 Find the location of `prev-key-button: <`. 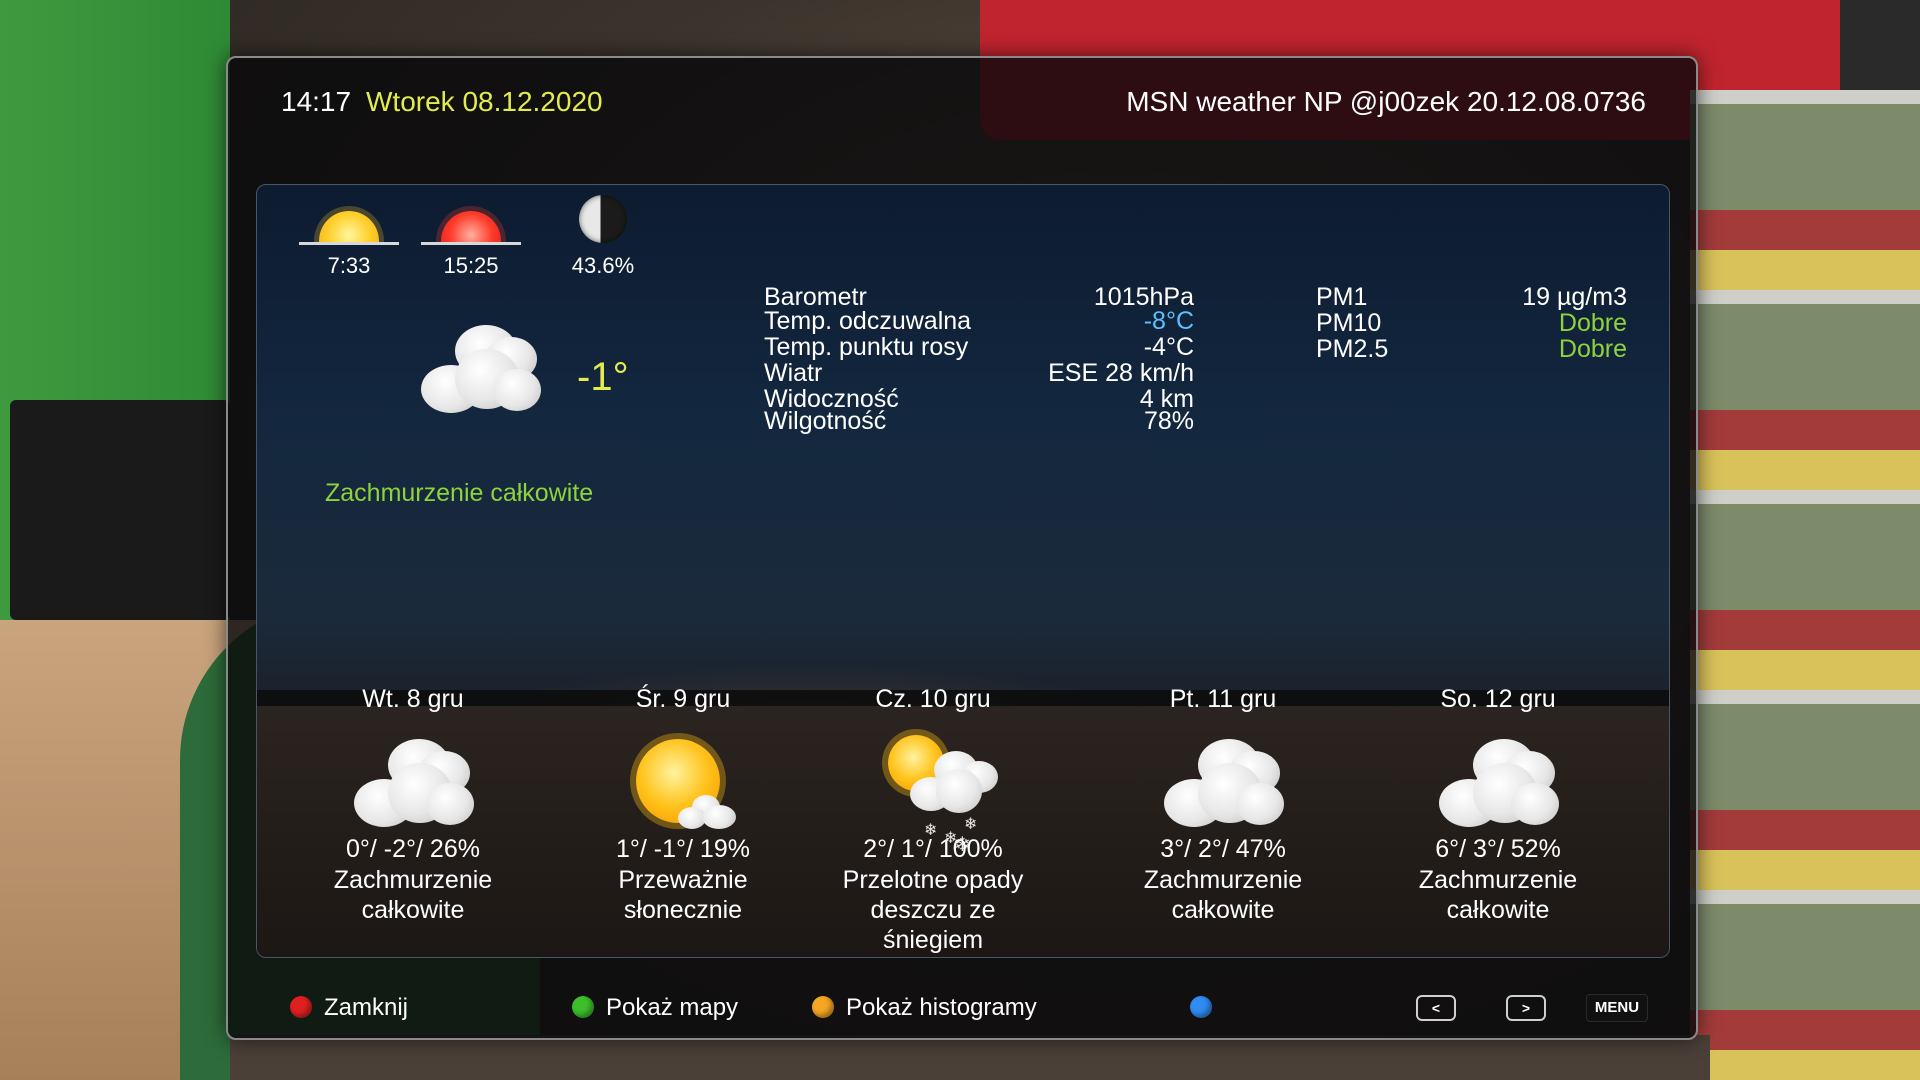

prev-key-button: < is located at coordinates (1436, 1008).